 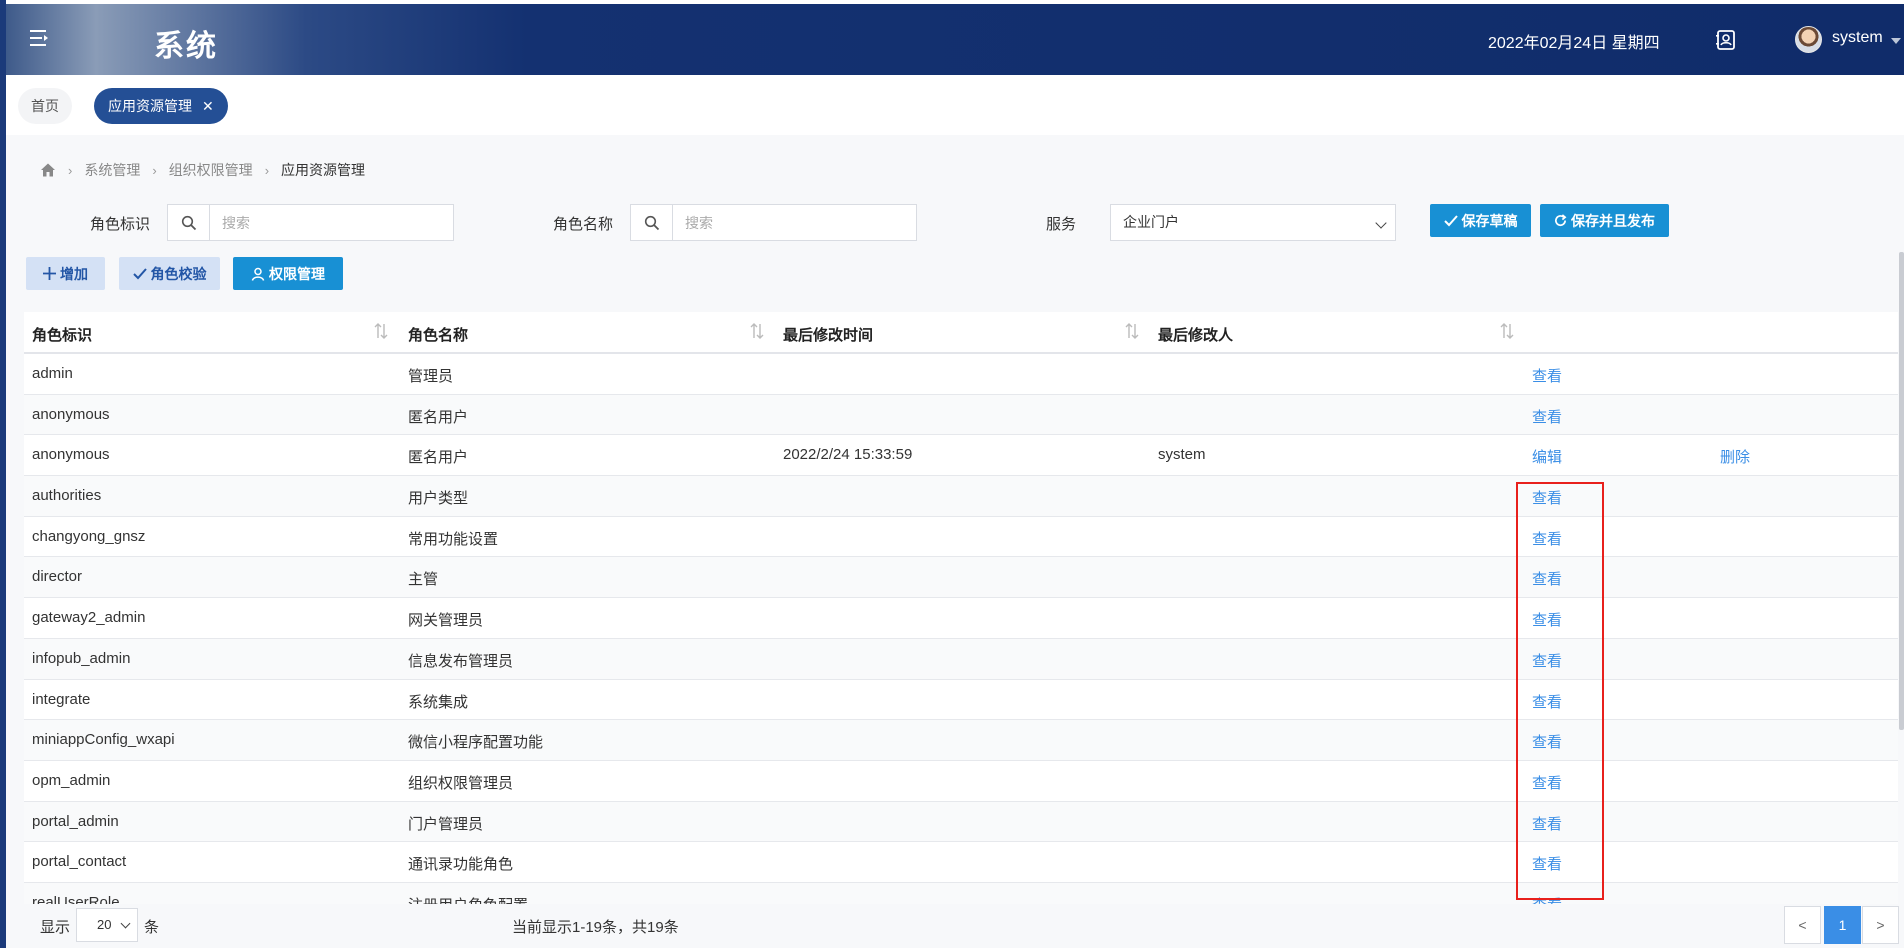 What do you see at coordinates (75, 821) in the screenshot?
I see `role-id-cell: portal_admin` at bounding box center [75, 821].